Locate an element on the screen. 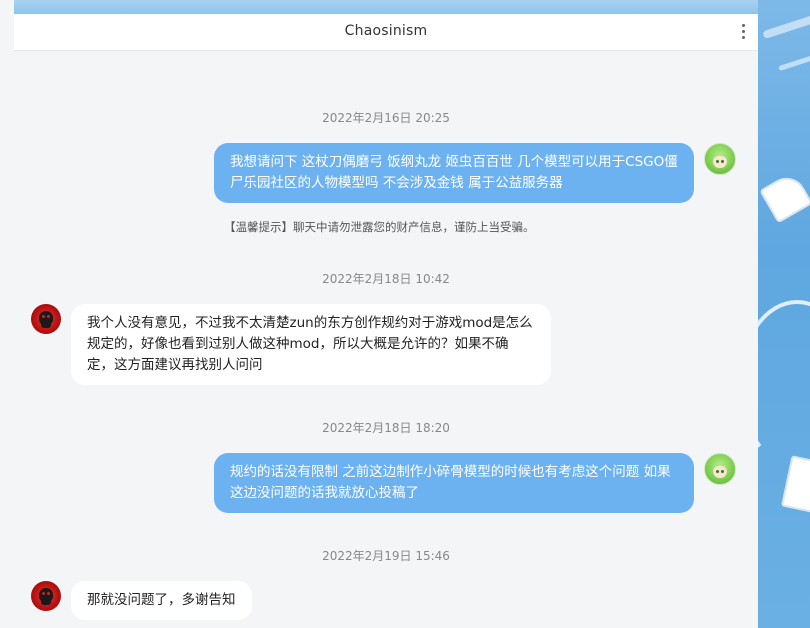  message-timestamp: 2022年2月16日 20:25 is located at coordinates (386, 118).